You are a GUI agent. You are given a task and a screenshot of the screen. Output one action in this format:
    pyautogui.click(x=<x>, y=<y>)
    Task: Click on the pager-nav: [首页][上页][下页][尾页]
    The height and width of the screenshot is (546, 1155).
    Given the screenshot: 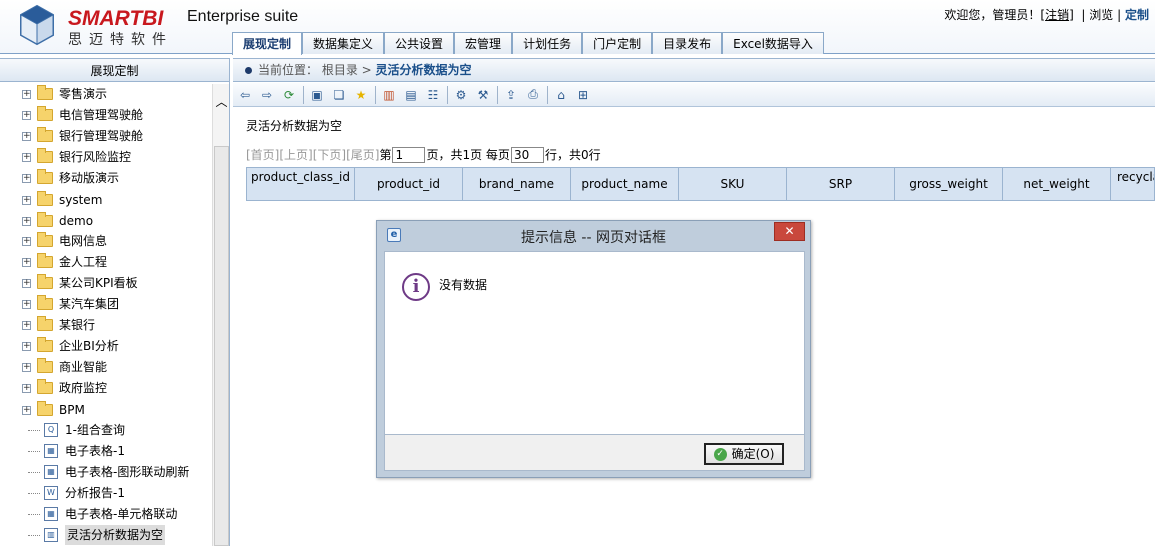 What is the action you would take?
    pyautogui.click(x=312, y=154)
    